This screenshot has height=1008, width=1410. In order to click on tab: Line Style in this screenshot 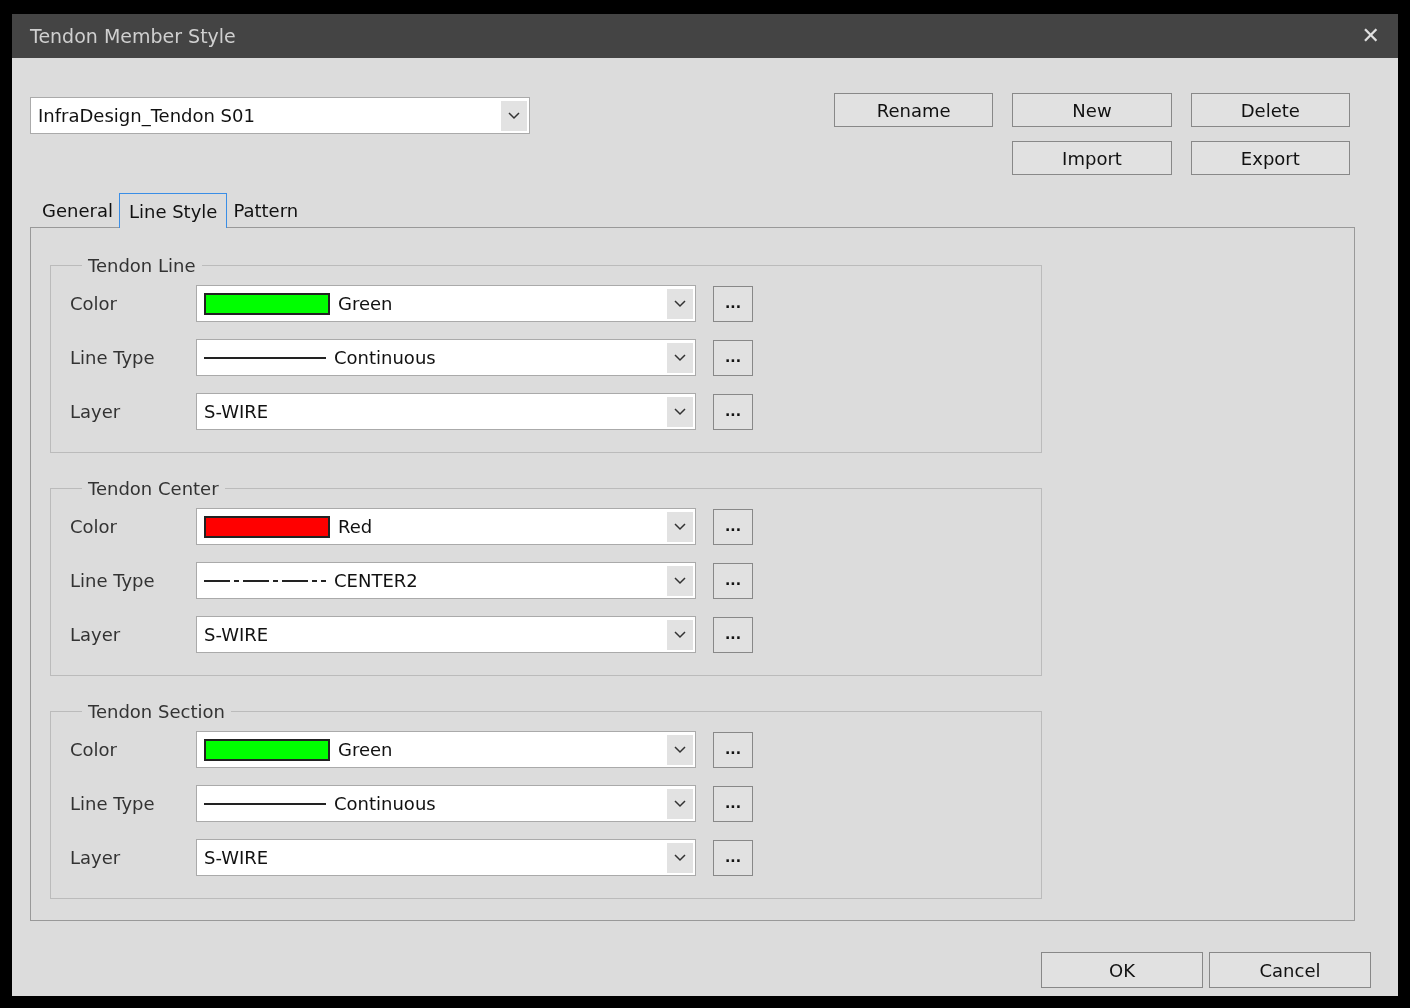, I will do `click(173, 210)`.